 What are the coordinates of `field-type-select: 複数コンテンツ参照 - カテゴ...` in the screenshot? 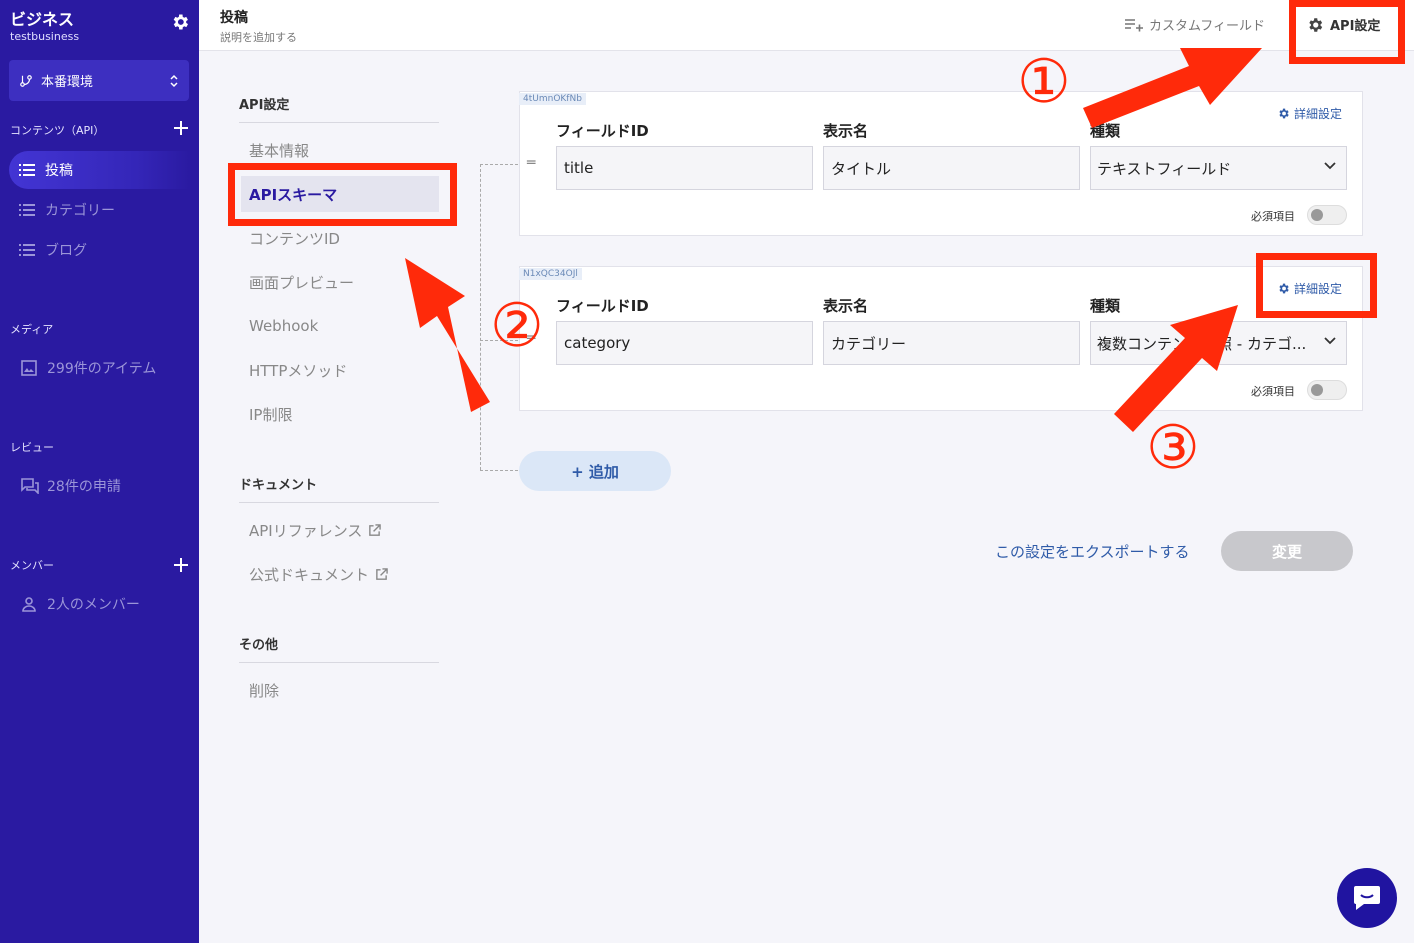 It's located at (1218, 343).